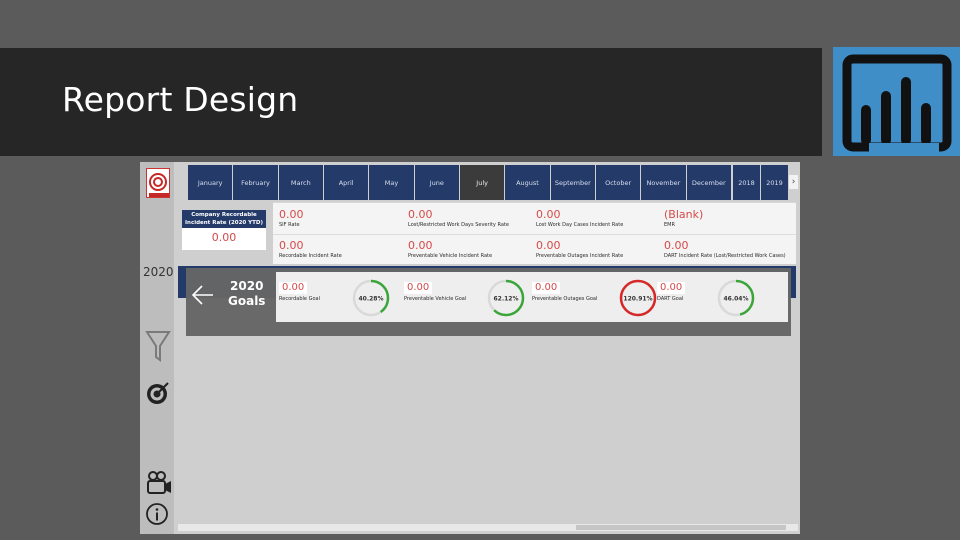  I want to click on kpi-label: Lost/Restricted Work Days Severity Rate, so click(458, 225).